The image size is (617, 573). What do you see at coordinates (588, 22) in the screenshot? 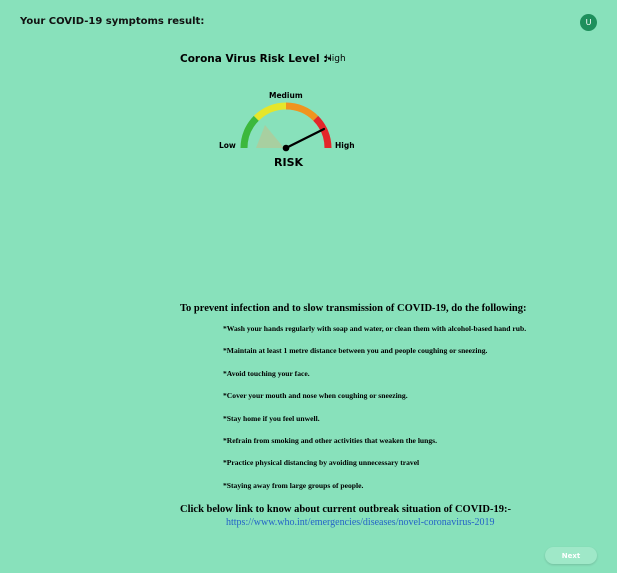
I see `avatar: U` at bounding box center [588, 22].